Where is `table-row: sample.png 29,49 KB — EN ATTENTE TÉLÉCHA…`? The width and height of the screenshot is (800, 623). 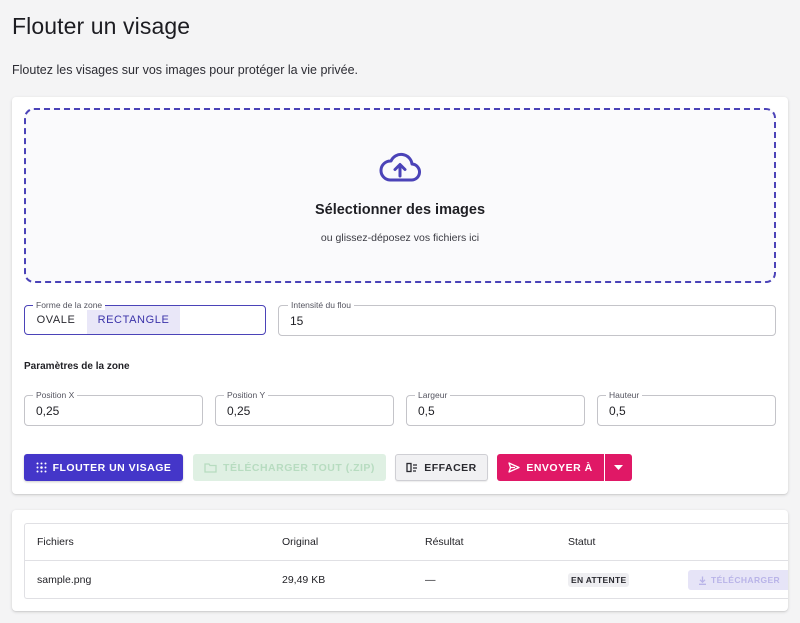 table-row: sample.png 29,49 KB — EN ATTENTE TÉLÉCHA… is located at coordinates (406, 579).